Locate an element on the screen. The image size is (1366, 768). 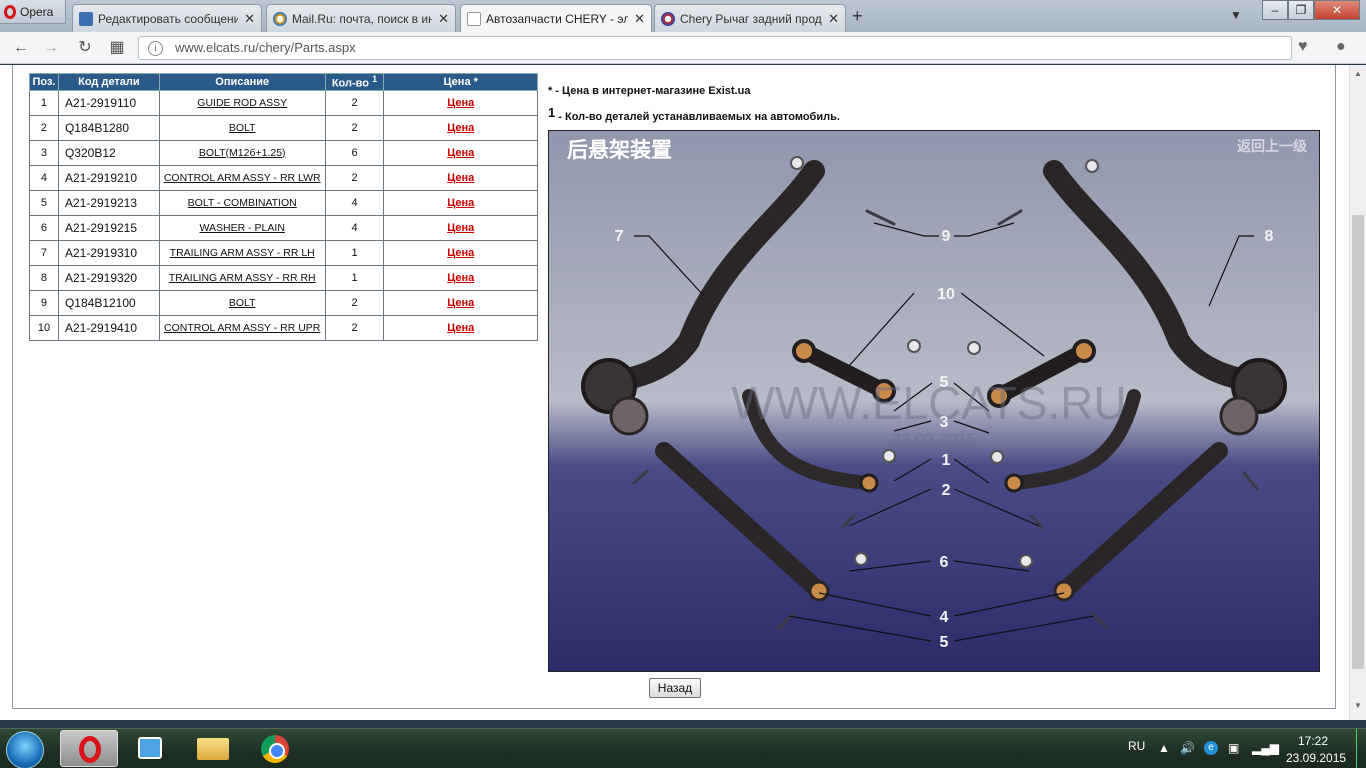
window-maximize-button: ❐ is located at coordinates (1301, 10).